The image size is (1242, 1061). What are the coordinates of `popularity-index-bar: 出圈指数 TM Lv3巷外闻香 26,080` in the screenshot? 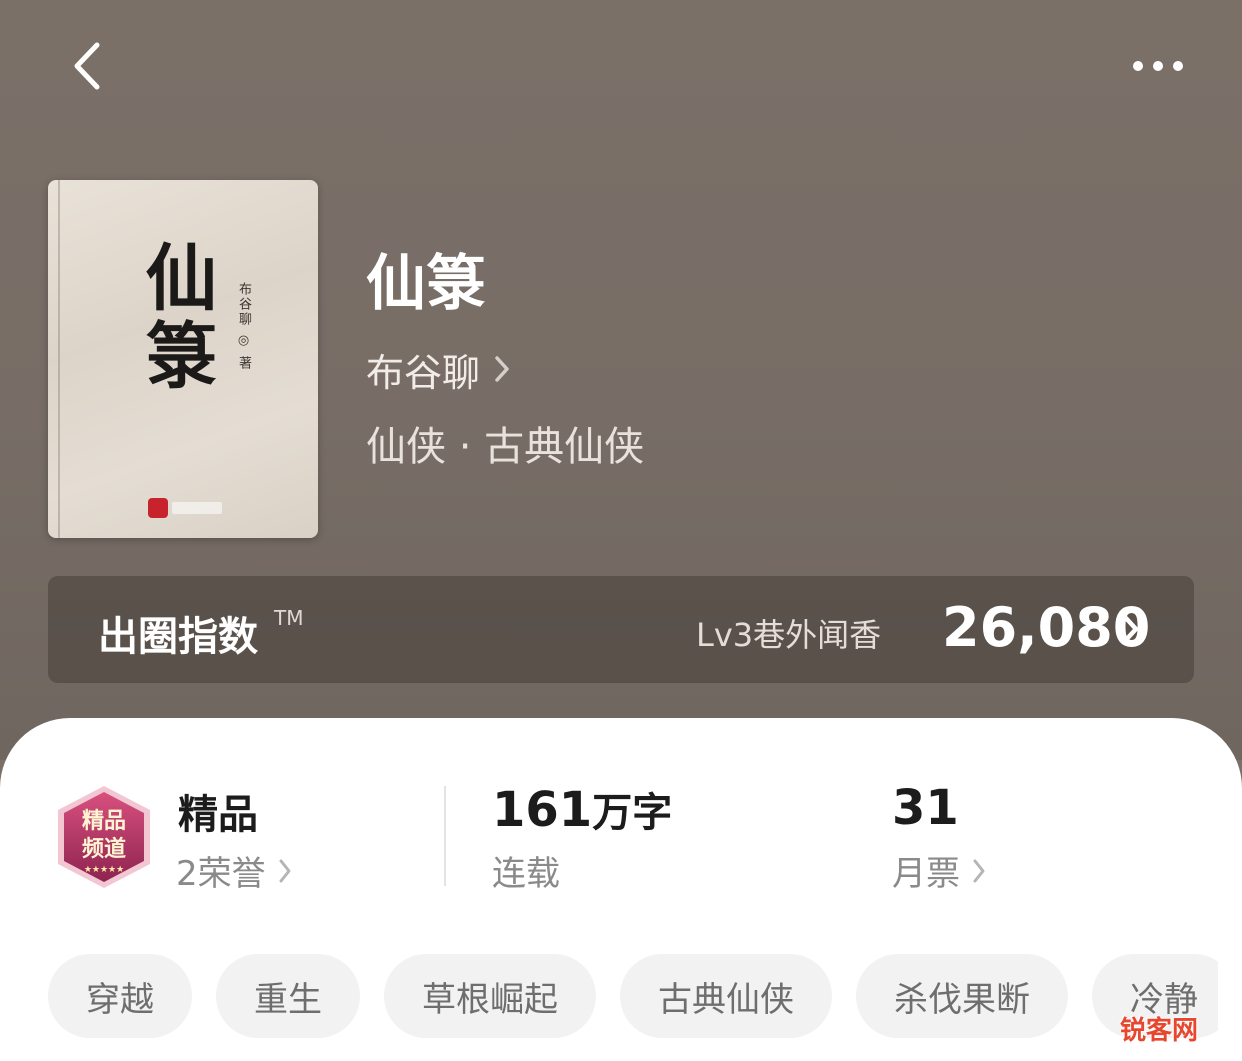 It's located at (621, 629).